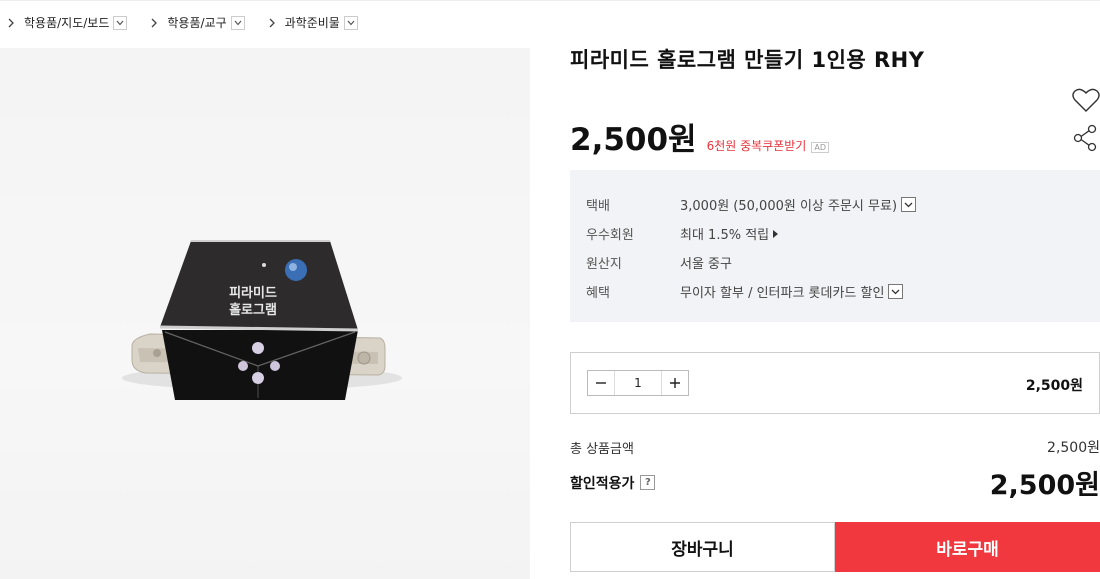 This screenshot has height=579, width=1100. I want to click on info-label: 우수회원, so click(610, 235).